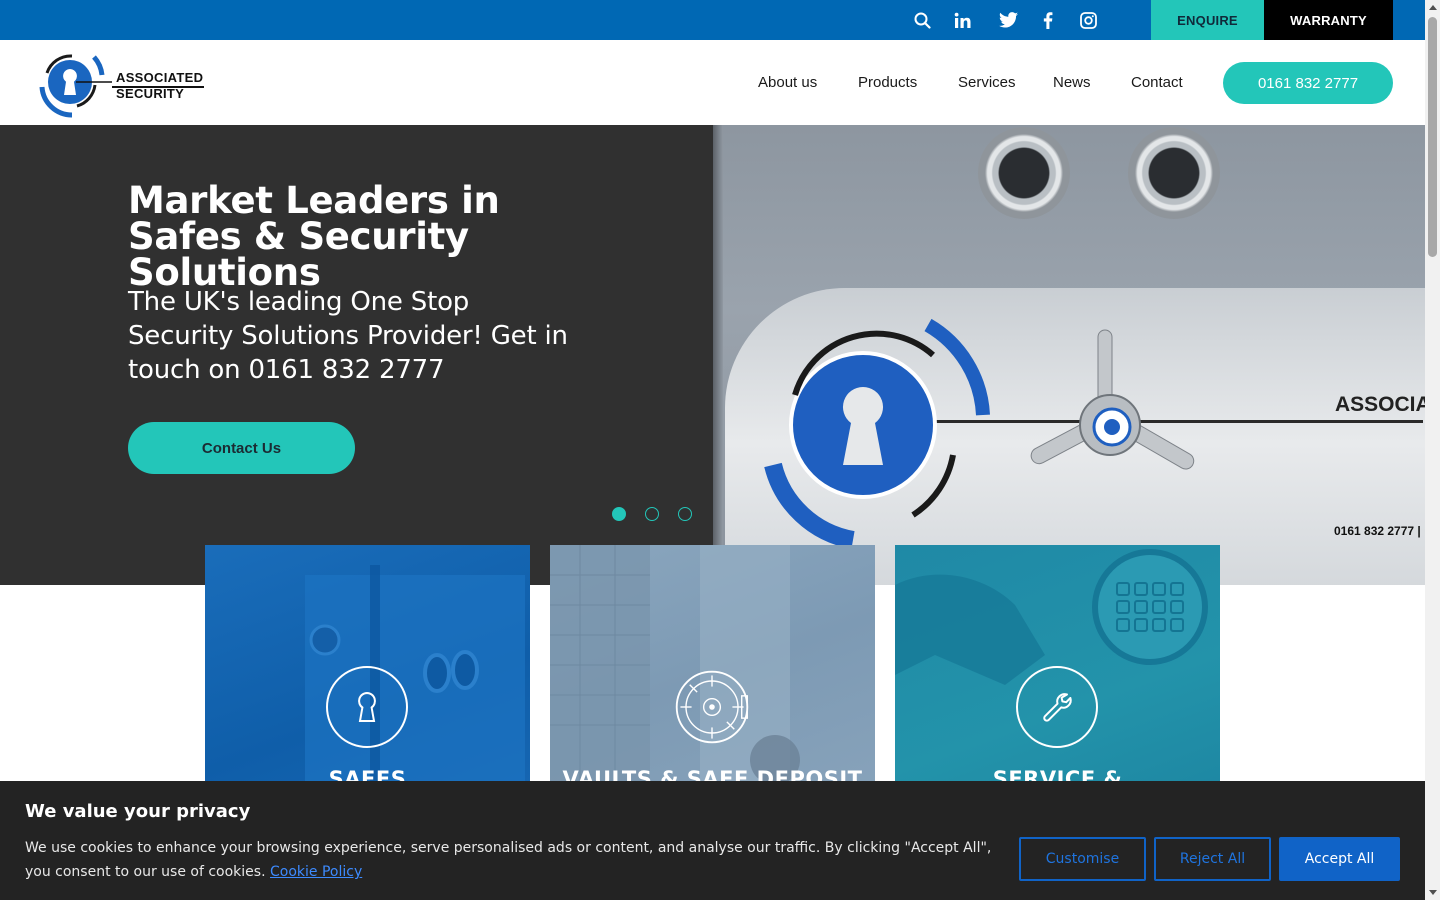  What do you see at coordinates (1048, 20) in the screenshot?
I see `facebook-icon` at bounding box center [1048, 20].